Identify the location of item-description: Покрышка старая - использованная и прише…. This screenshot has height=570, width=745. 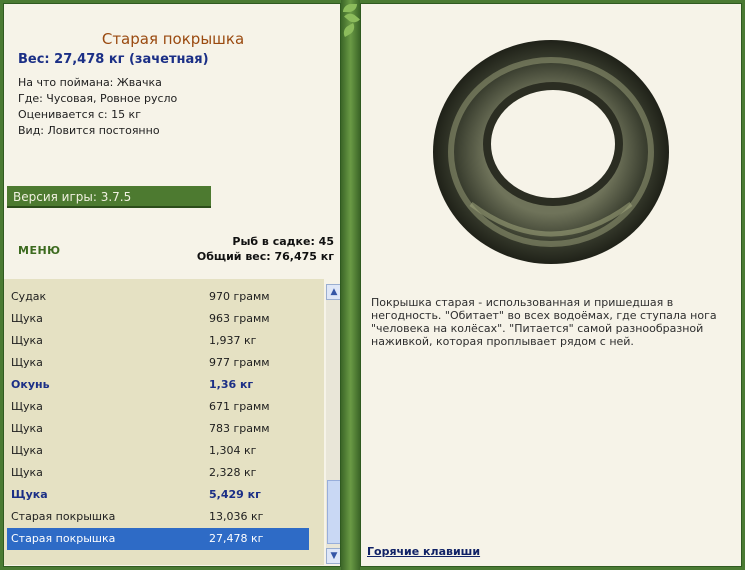
(544, 322).